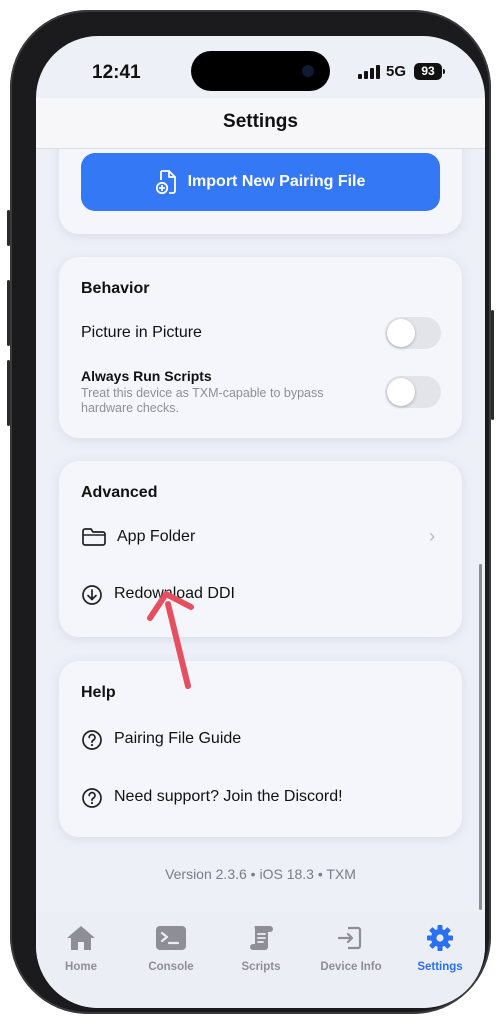 This screenshot has width=501, height=1024. Describe the element at coordinates (349, 938) in the screenshot. I see `device-info-icon` at that location.